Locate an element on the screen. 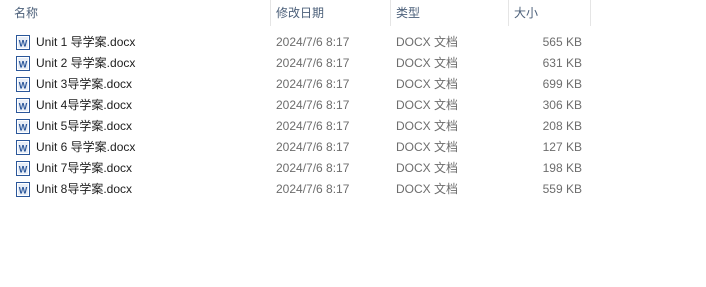 Image resolution: width=706 pixels, height=287 pixels. file-size: 127 KB is located at coordinates (562, 147).